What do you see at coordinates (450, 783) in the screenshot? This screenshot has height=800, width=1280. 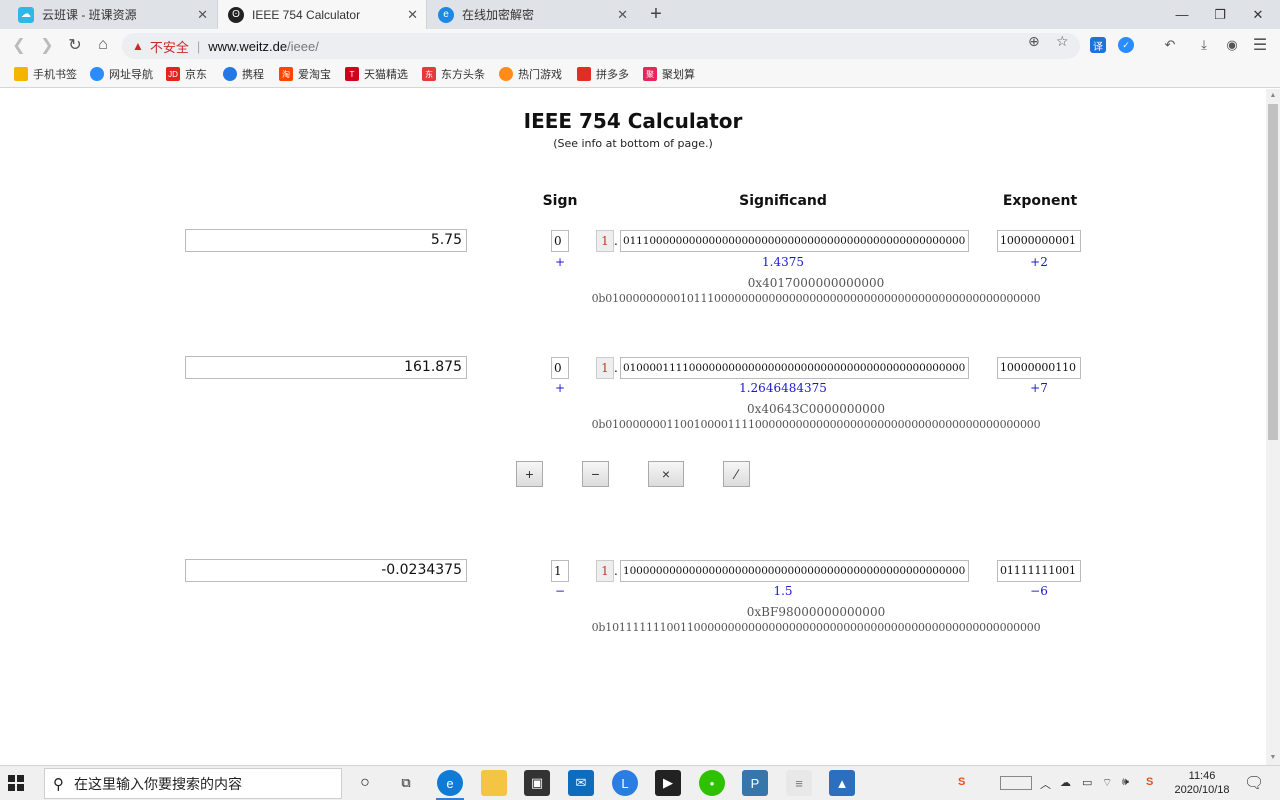 I see `edge-icon: e` at bounding box center [450, 783].